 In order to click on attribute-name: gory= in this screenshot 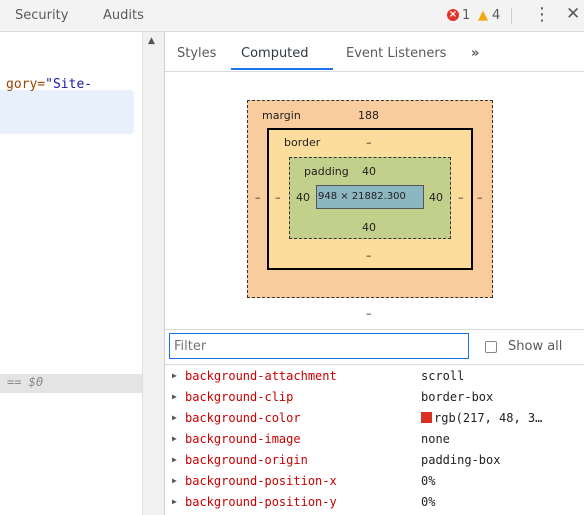, I will do `click(26, 84)`.